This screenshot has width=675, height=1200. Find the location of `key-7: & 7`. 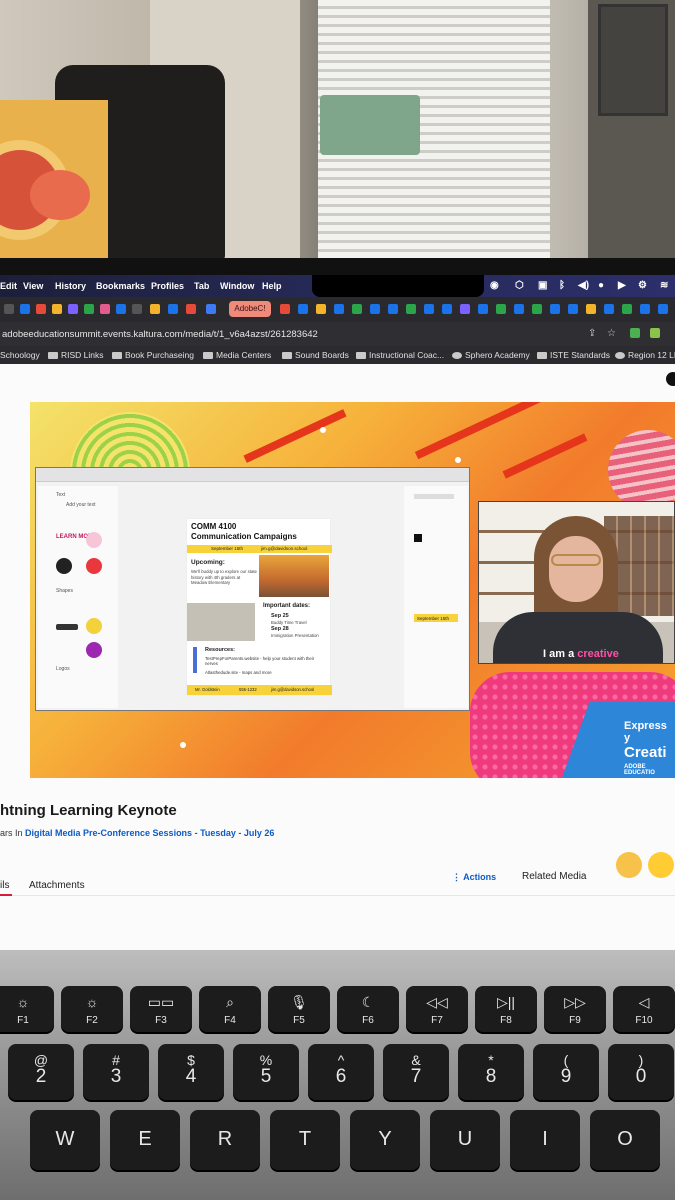

key-7: & 7 is located at coordinates (416, 1072).